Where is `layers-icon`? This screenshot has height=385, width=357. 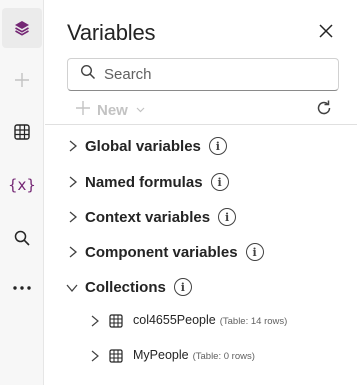 layers-icon is located at coordinates (22, 28).